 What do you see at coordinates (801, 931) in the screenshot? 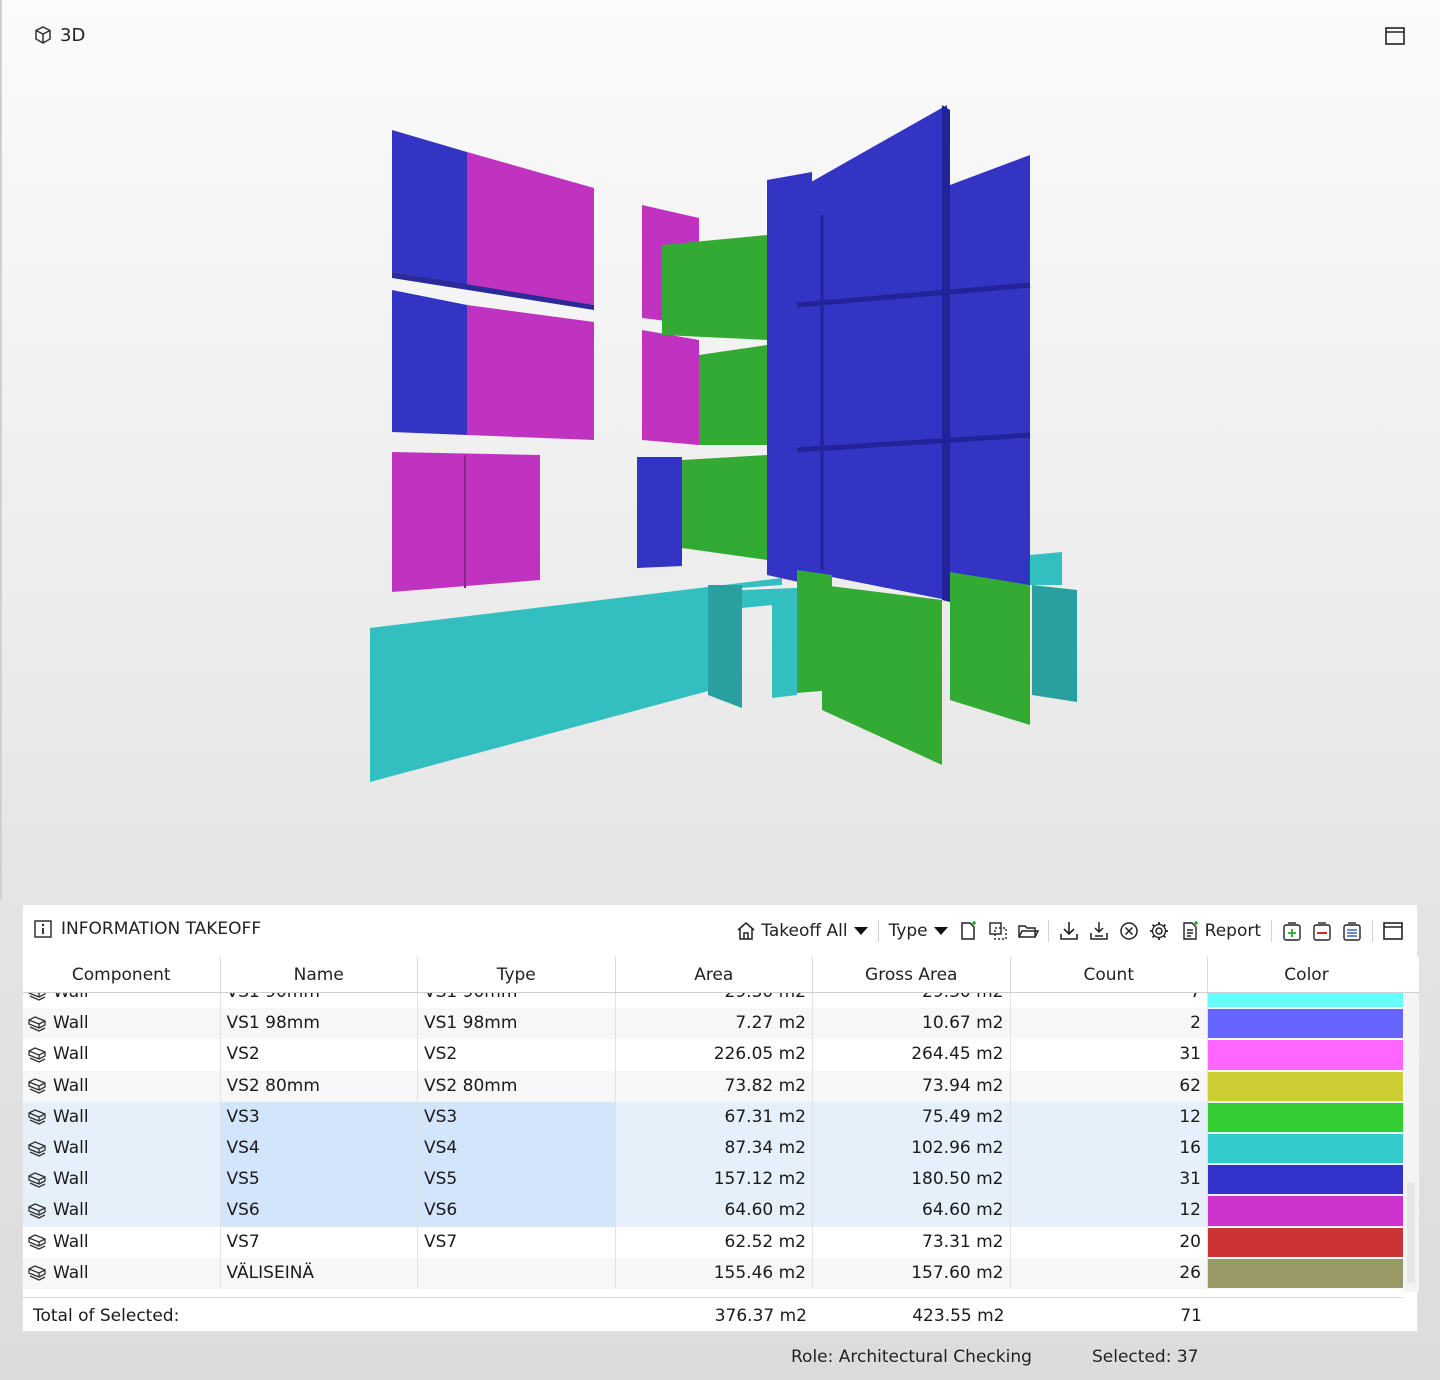
I see `takeoff-all-dropdown: Takeoff All` at bounding box center [801, 931].